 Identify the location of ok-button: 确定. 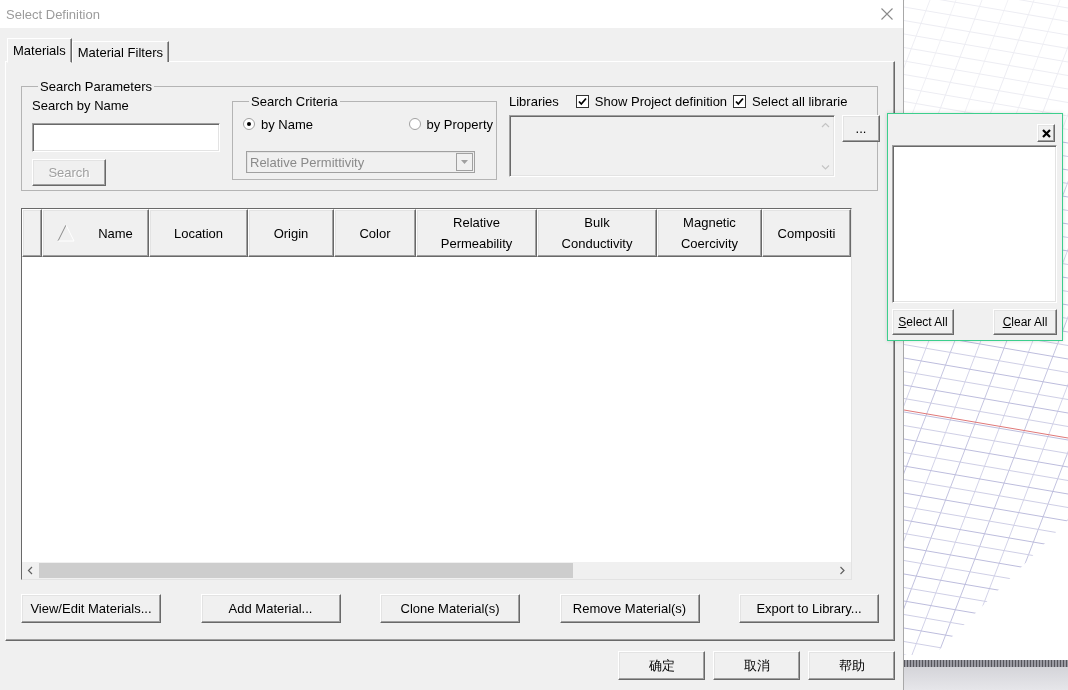
(661, 665).